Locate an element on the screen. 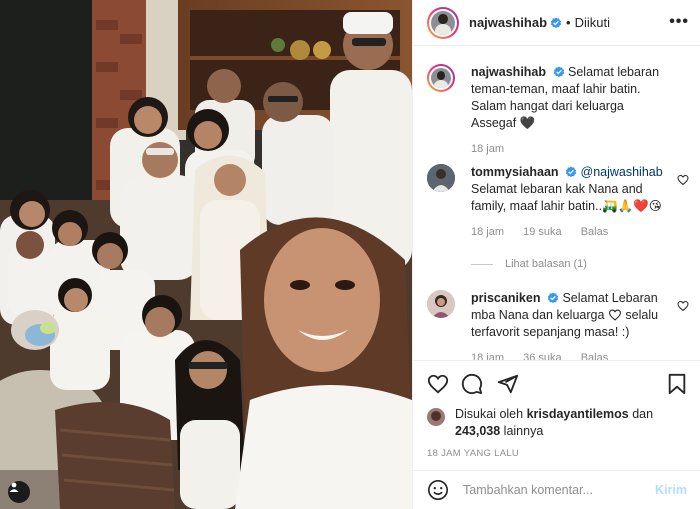 The image size is (700, 509). view-replies-button: Lihat balasan (1) is located at coordinates (529, 264).